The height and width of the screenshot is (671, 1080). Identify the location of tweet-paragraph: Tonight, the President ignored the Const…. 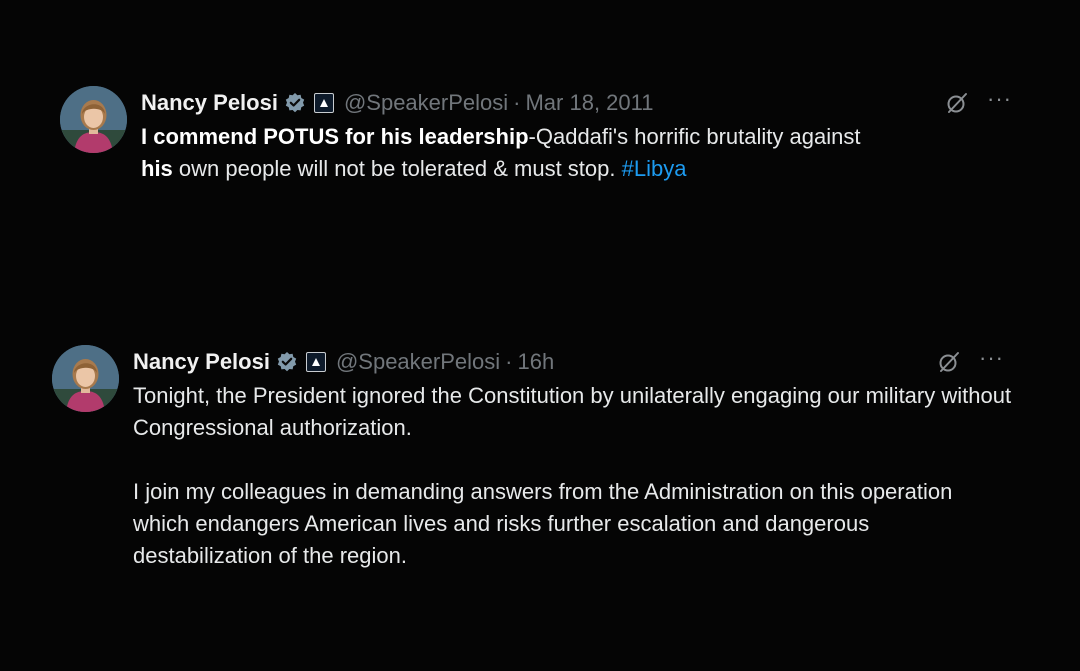
(572, 411).